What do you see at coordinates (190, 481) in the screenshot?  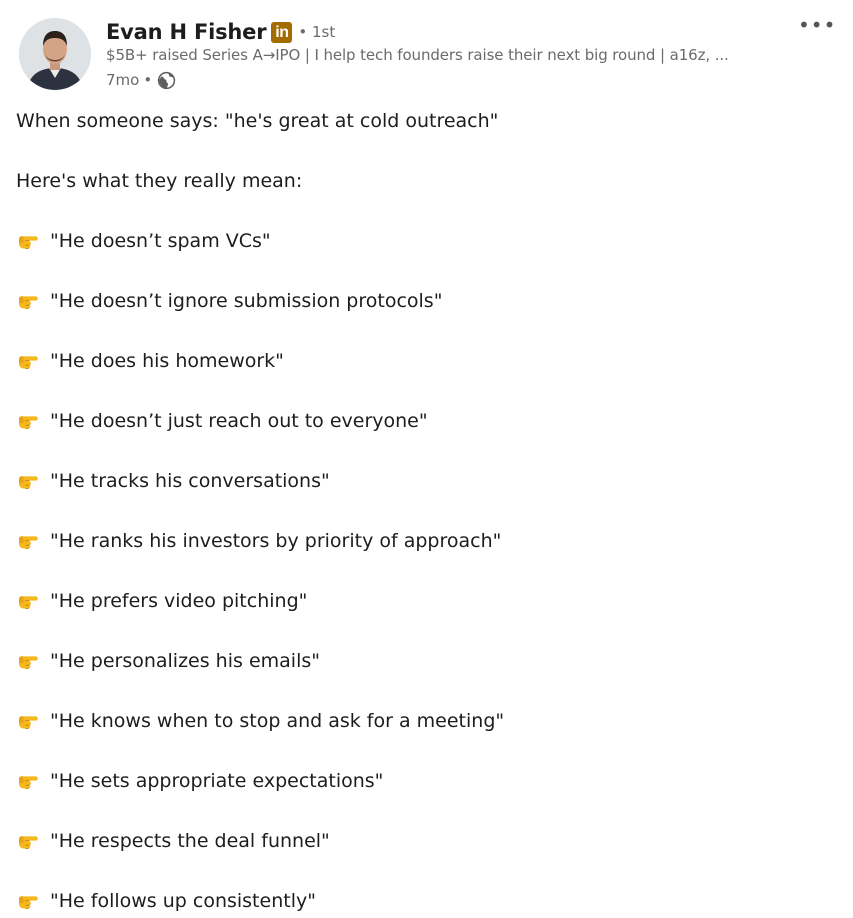 I see `list-item-text: "He tracks his conversations"` at bounding box center [190, 481].